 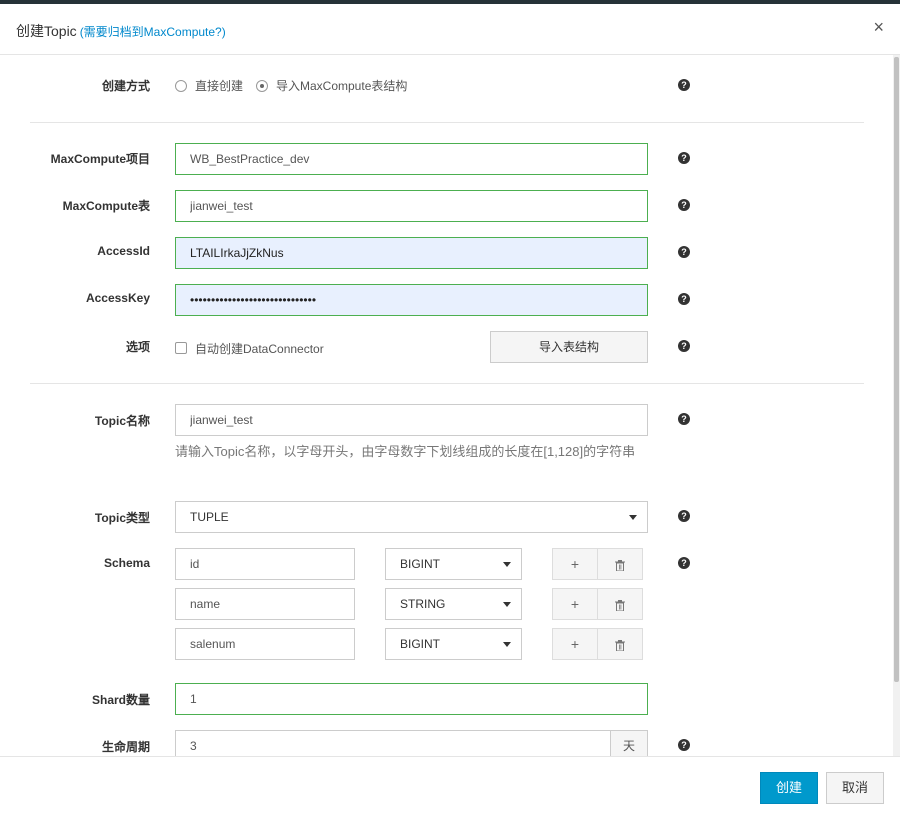 What do you see at coordinates (450, 29) in the screenshot?
I see `dialog-header: 创建Topic (需要归档到MaxCompute?) ×` at bounding box center [450, 29].